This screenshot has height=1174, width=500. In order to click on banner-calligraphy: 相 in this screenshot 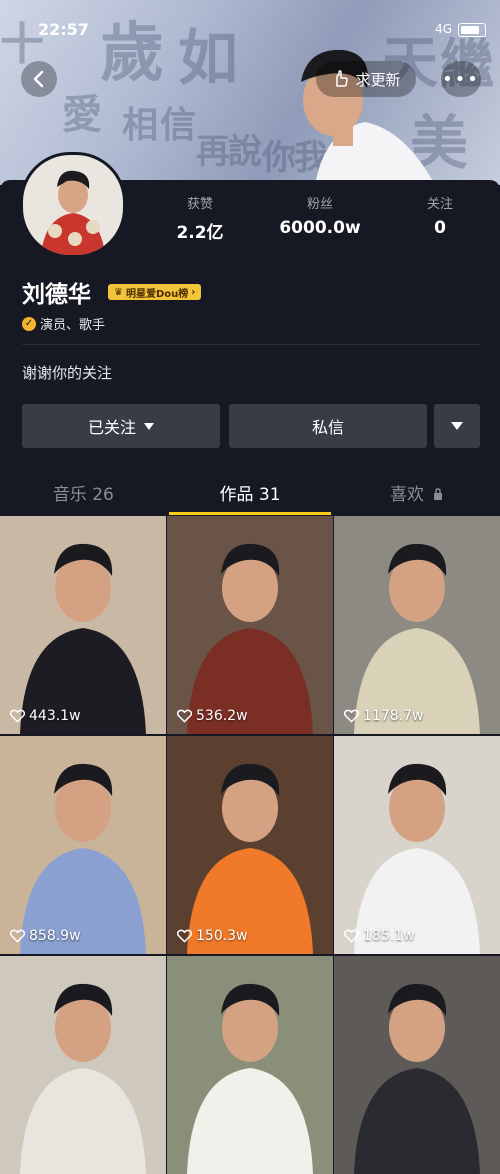, I will do `click(140, 125)`.